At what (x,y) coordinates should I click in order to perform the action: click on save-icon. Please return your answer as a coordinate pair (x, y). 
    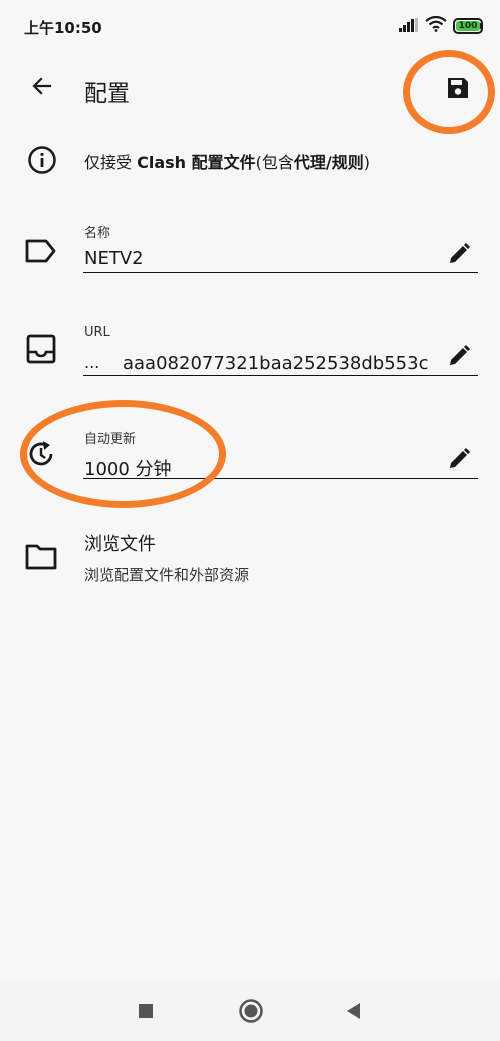
    Looking at the image, I should click on (458, 90).